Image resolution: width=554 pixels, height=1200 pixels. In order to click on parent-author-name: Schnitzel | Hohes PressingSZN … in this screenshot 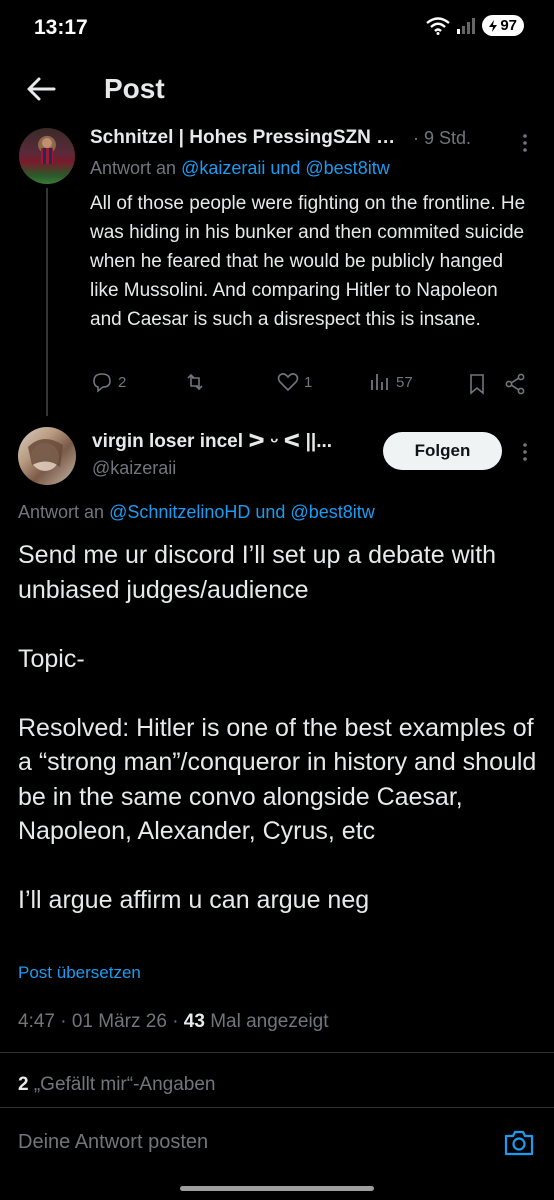, I will do `click(242, 138)`.